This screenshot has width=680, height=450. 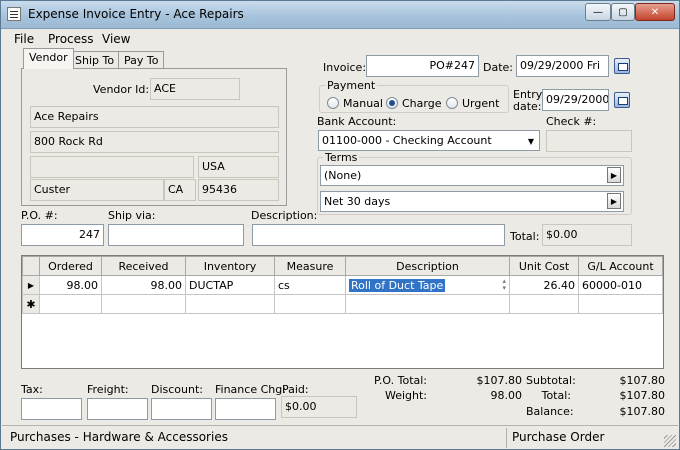 What do you see at coordinates (310, 304) in the screenshot?
I see `new-cell-measure` at bounding box center [310, 304].